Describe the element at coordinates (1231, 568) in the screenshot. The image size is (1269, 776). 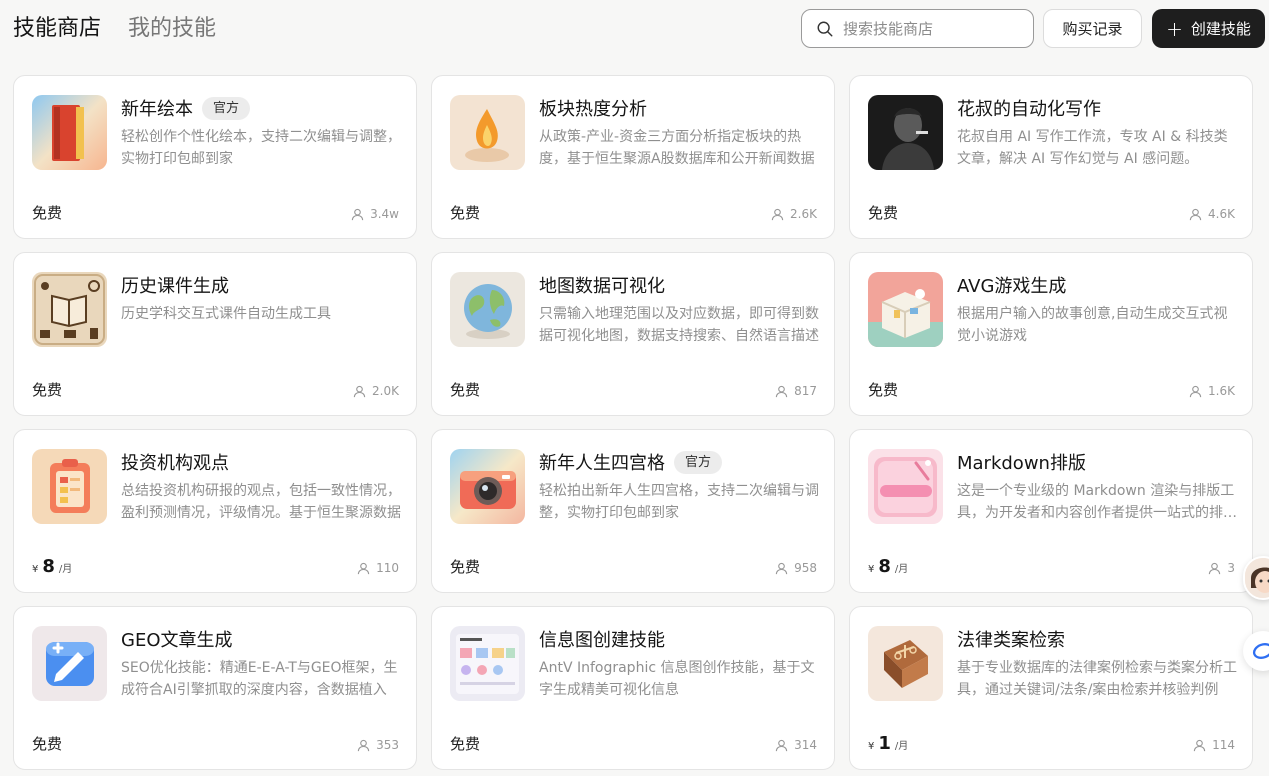
I see `user-count-value: 3` at that location.